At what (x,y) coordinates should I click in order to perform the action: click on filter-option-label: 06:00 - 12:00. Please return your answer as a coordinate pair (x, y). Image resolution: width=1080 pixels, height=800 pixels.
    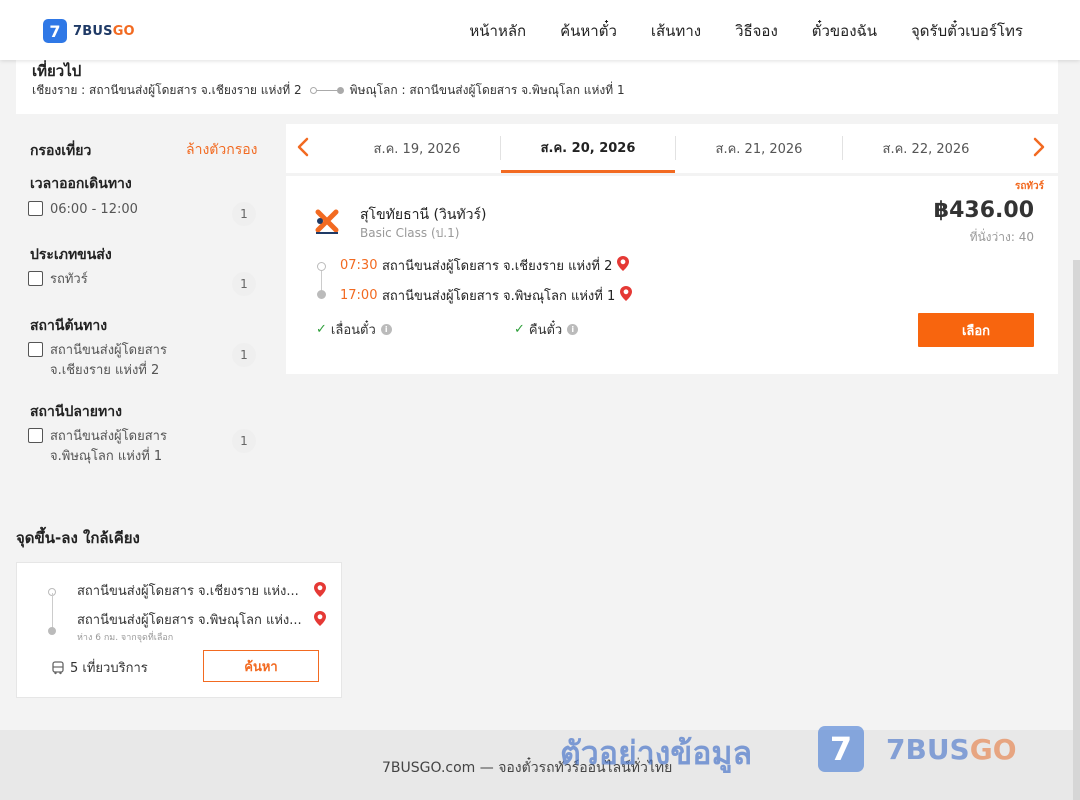
    Looking at the image, I should click on (94, 209).